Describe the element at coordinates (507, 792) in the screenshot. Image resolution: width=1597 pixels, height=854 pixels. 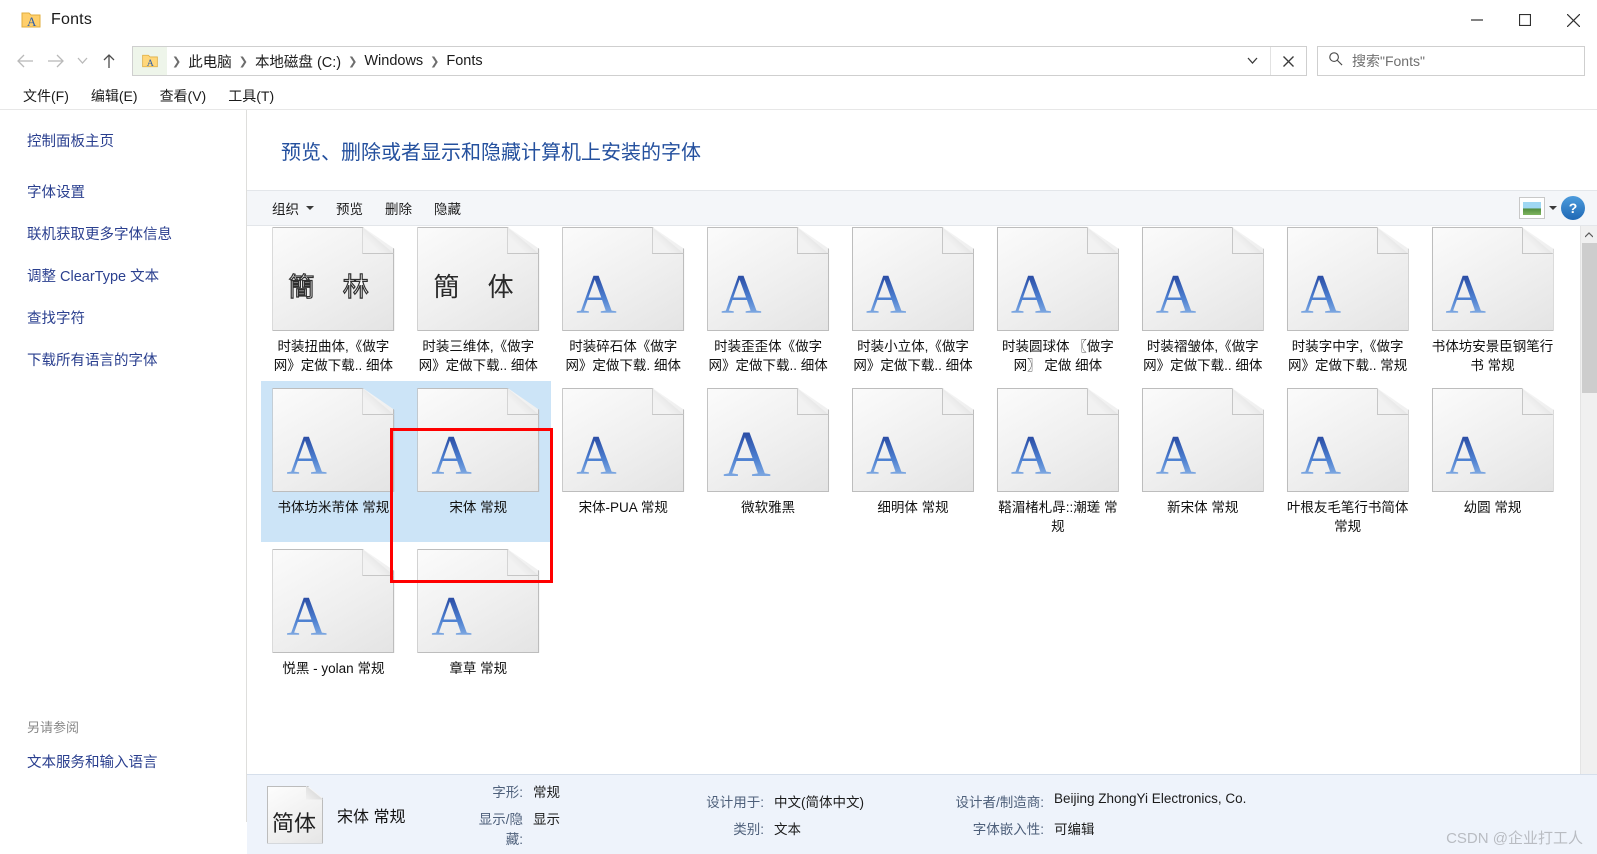
I see `detail-glyph-key: 字形:` at that location.